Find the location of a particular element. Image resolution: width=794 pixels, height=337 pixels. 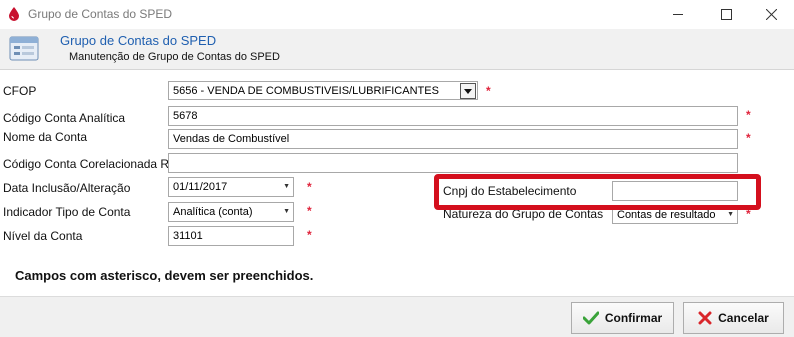

footer-bar is located at coordinates (397, 316).